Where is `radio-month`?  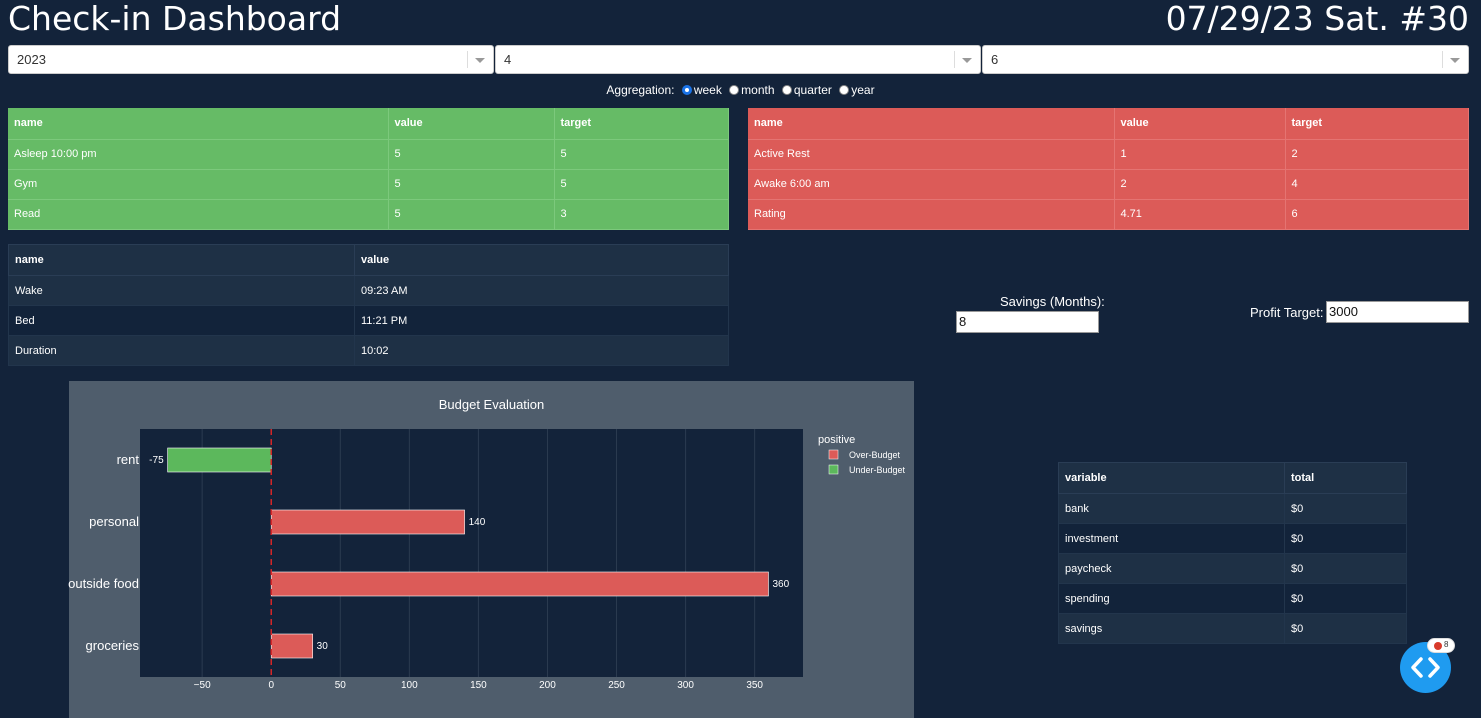 radio-month is located at coordinates (734, 90).